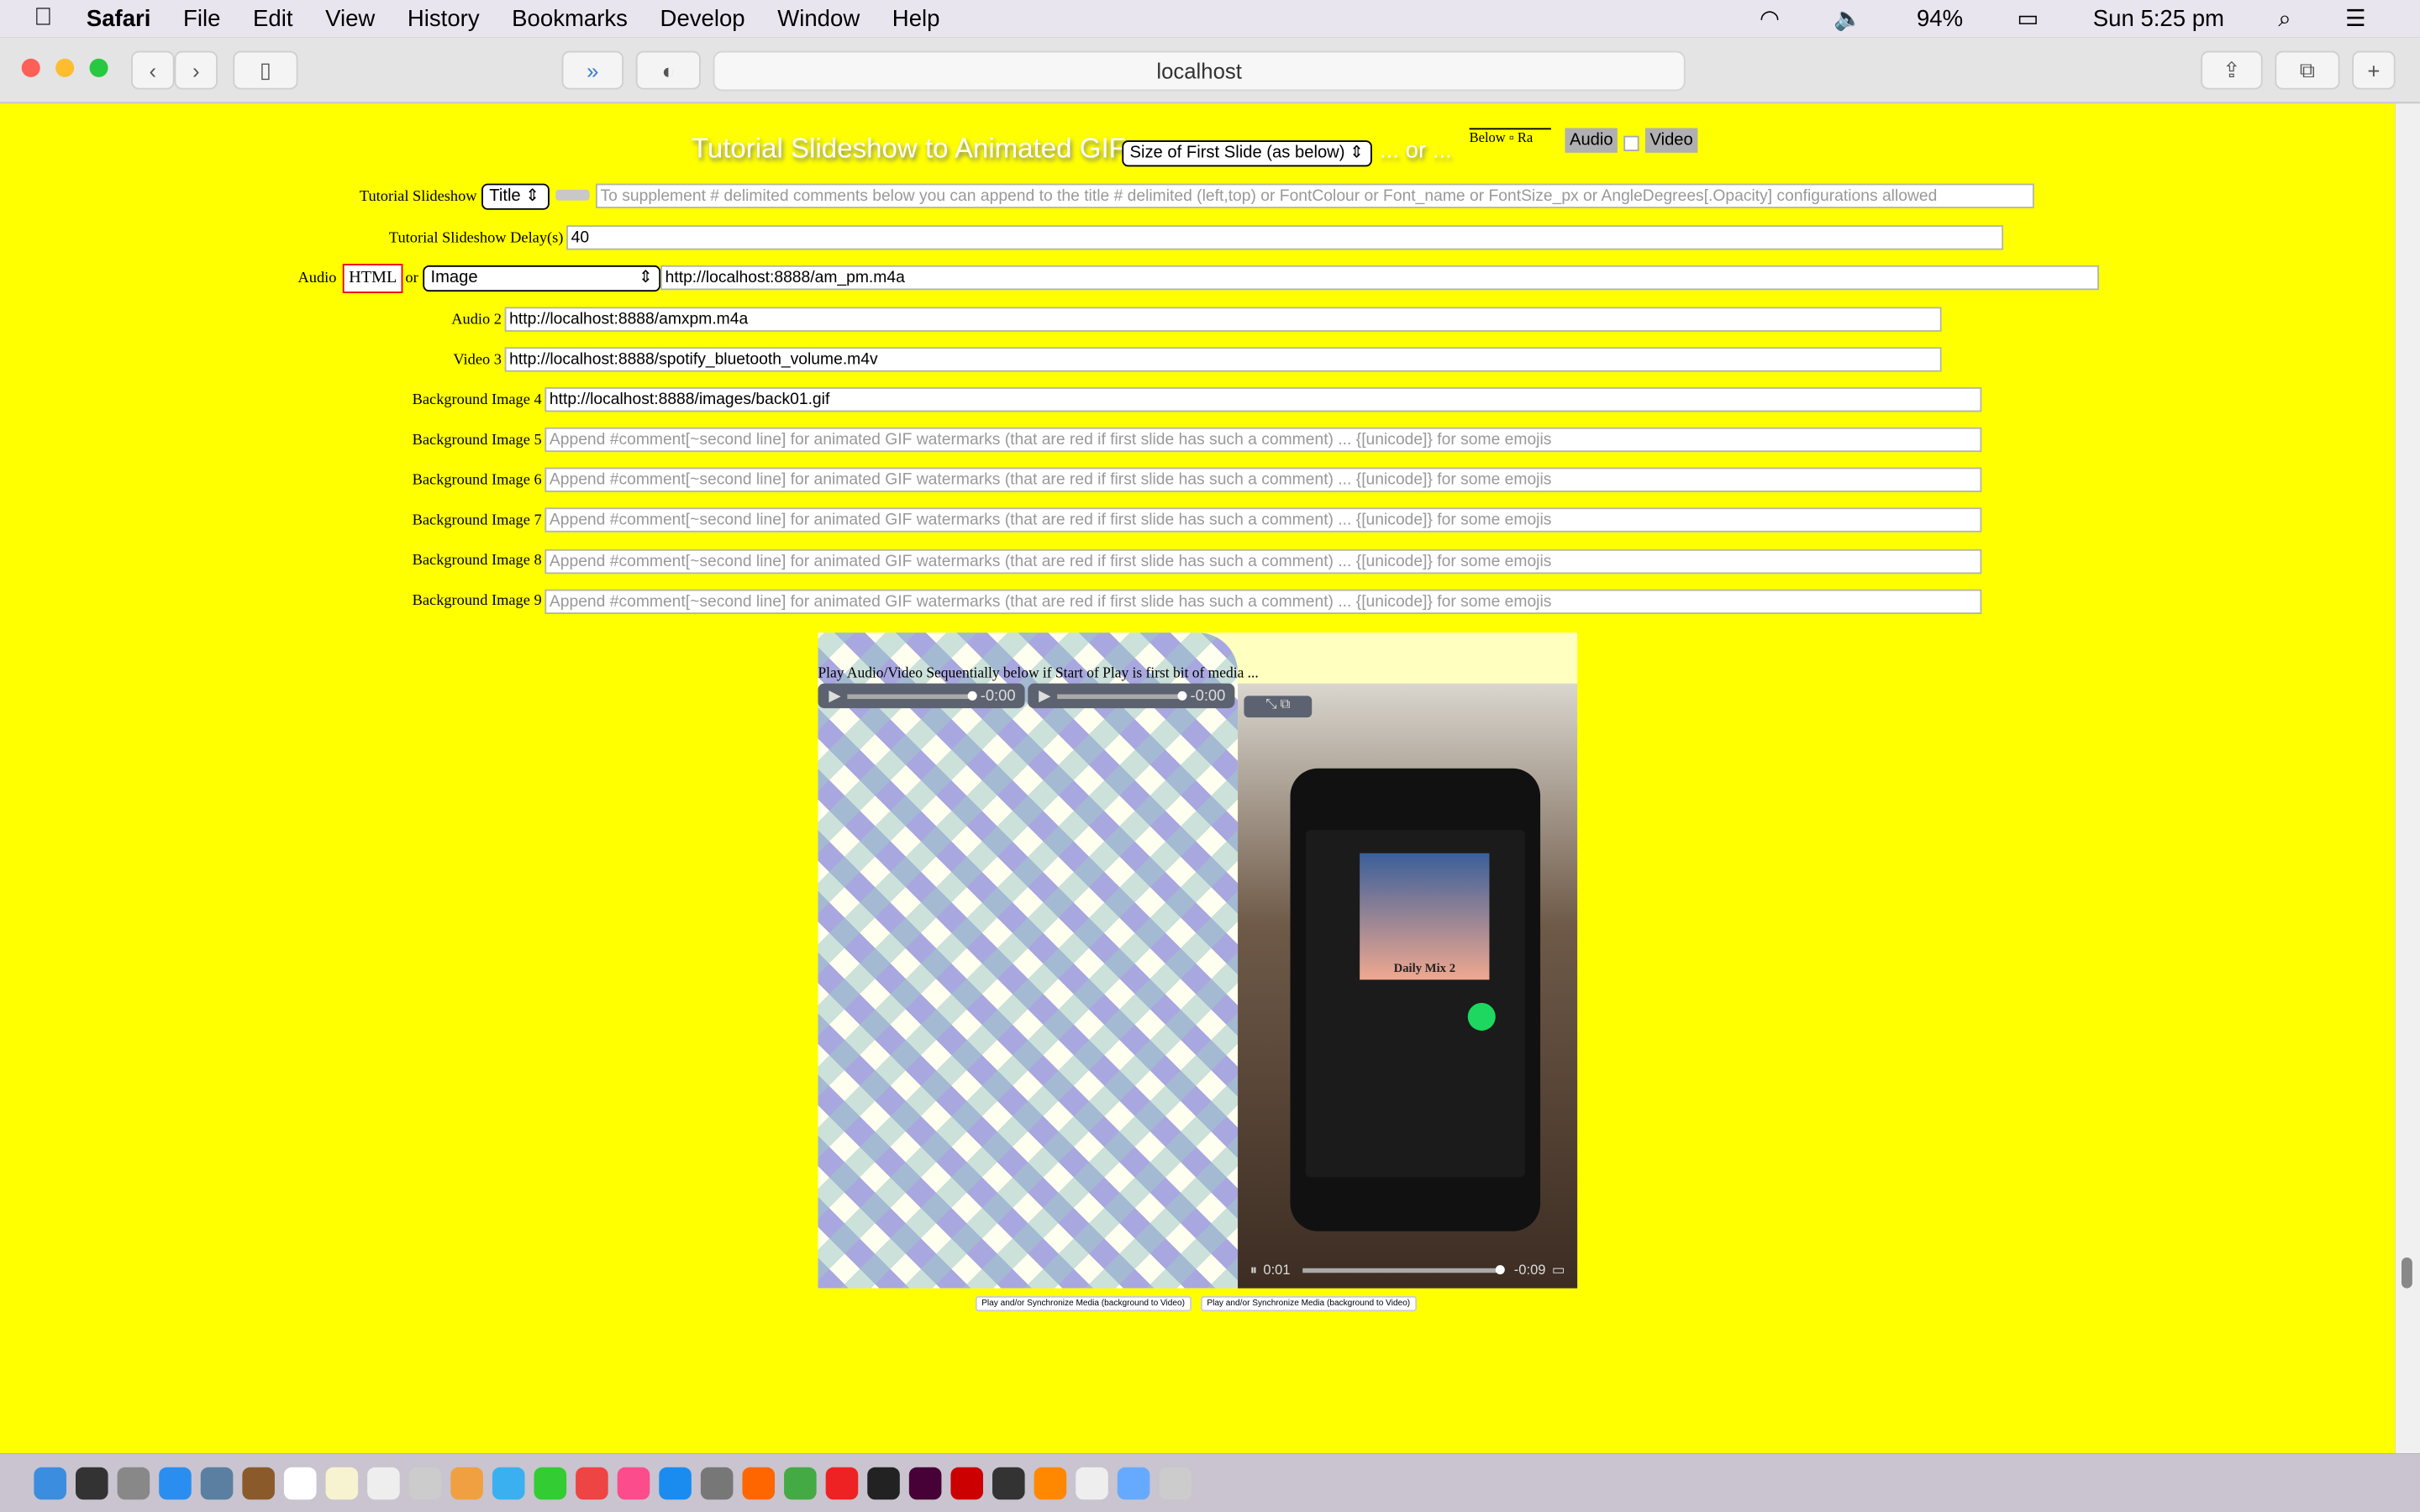 This screenshot has width=2420, height=1512. Describe the element at coordinates (265, 70) in the screenshot. I see `sidebar-icon: ▯` at that location.